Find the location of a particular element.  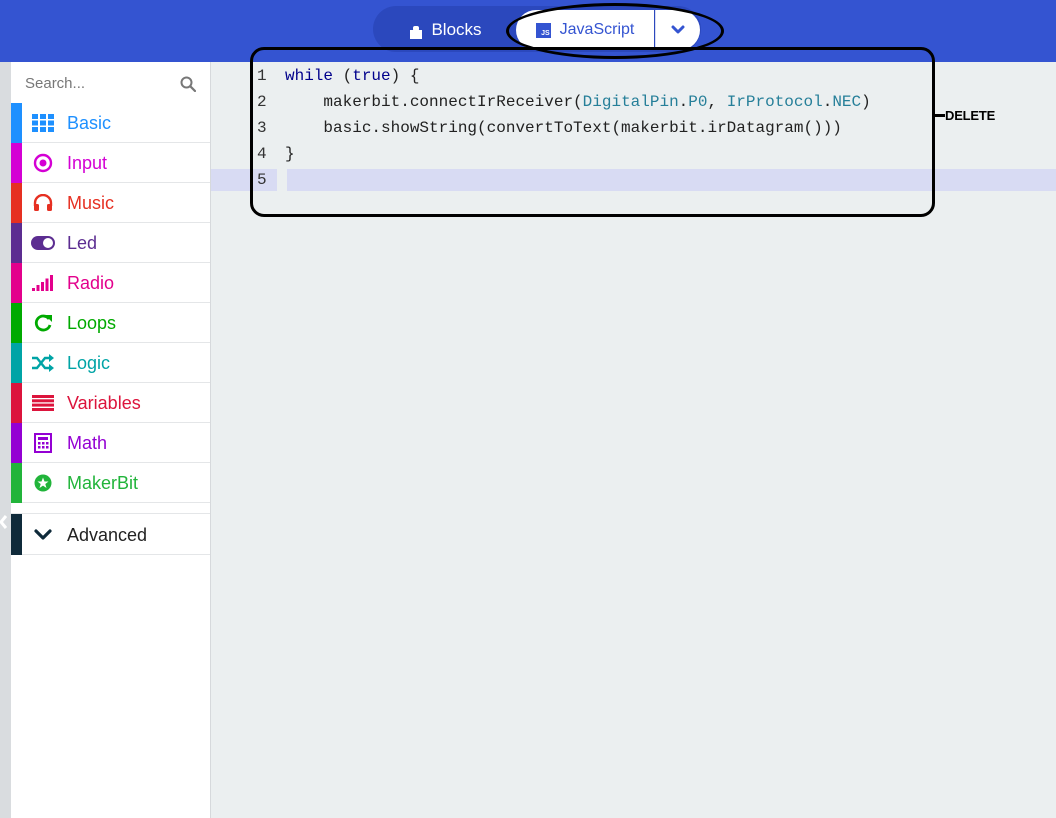

category-basic: Basic is located at coordinates (110, 123).